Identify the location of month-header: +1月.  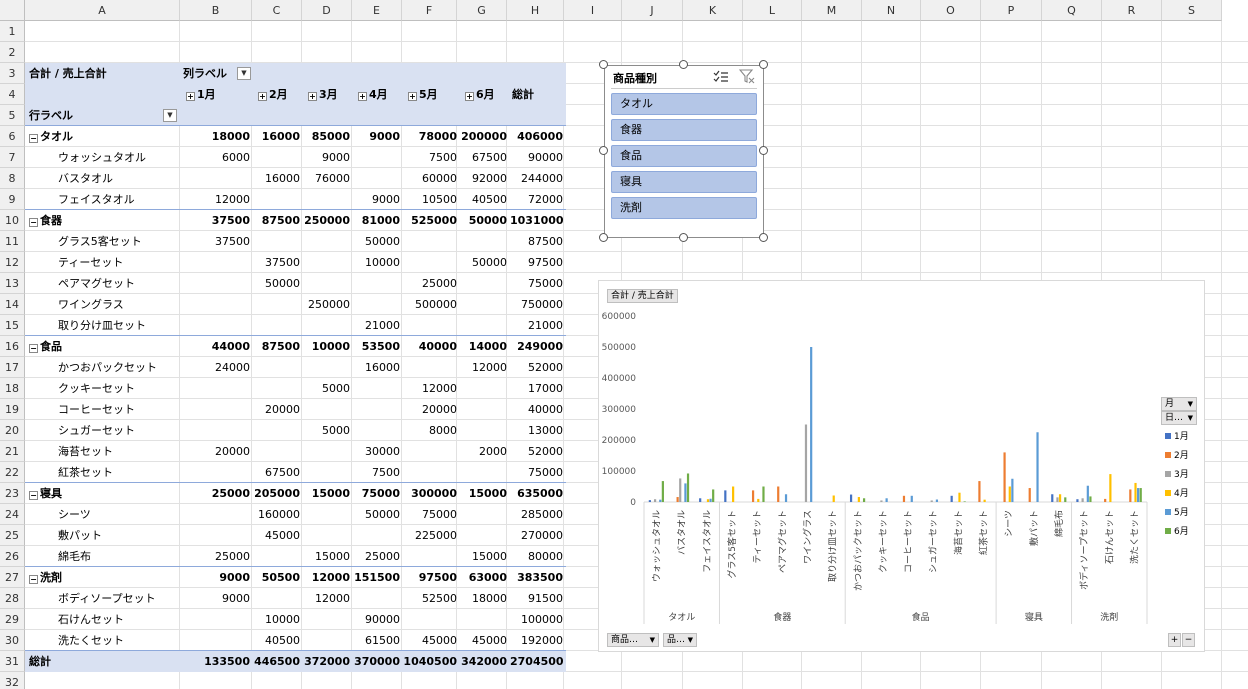
(201, 94).